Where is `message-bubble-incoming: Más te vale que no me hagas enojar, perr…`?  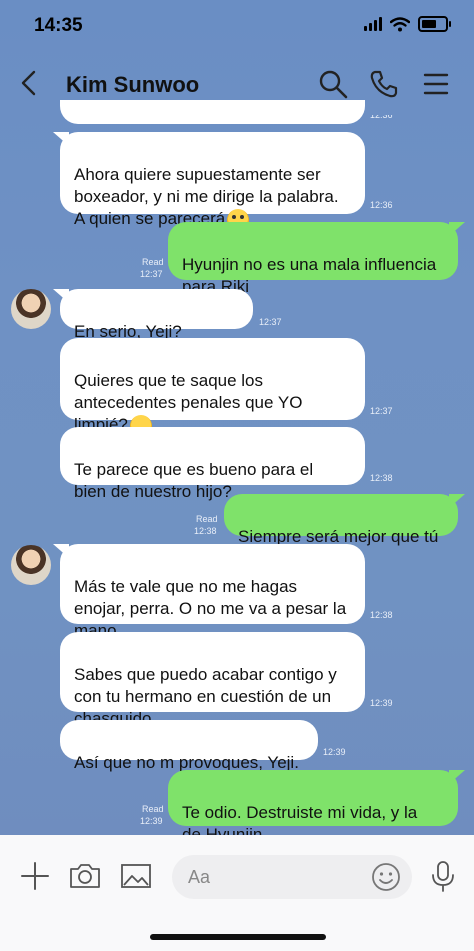 message-bubble-incoming: Más te vale que no me hagas enojar, perr… is located at coordinates (212, 592).